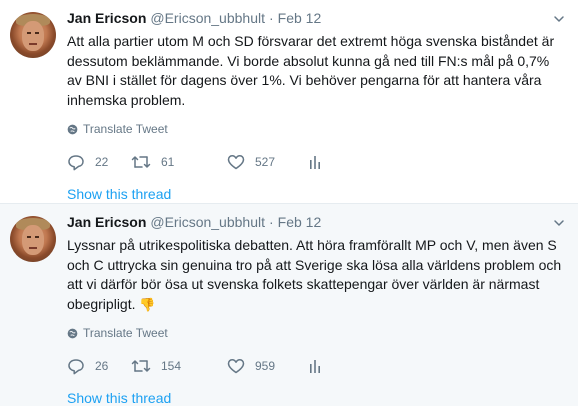  I want to click on reply-button: 26, so click(99, 366).